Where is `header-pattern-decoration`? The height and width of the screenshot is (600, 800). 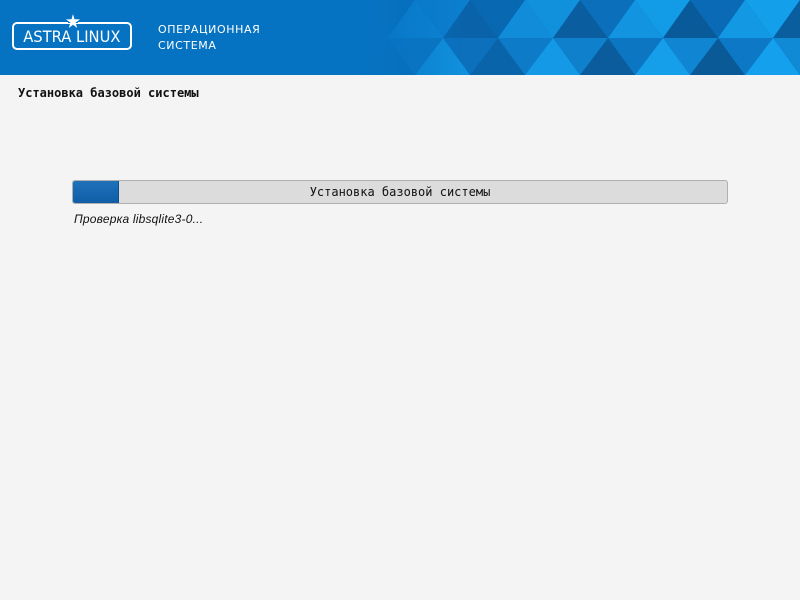 header-pattern-decoration is located at coordinates (580, 37).